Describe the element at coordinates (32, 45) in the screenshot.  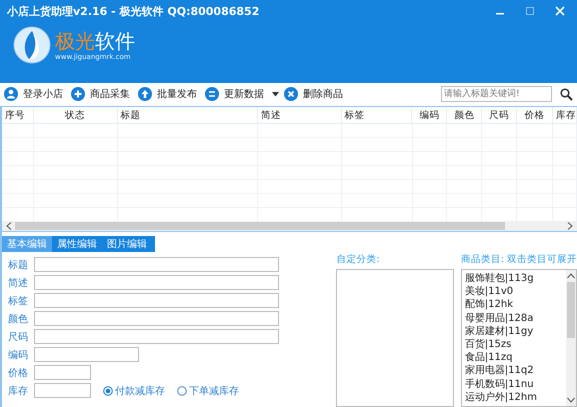
I see `sail-logo-icon` at that location.